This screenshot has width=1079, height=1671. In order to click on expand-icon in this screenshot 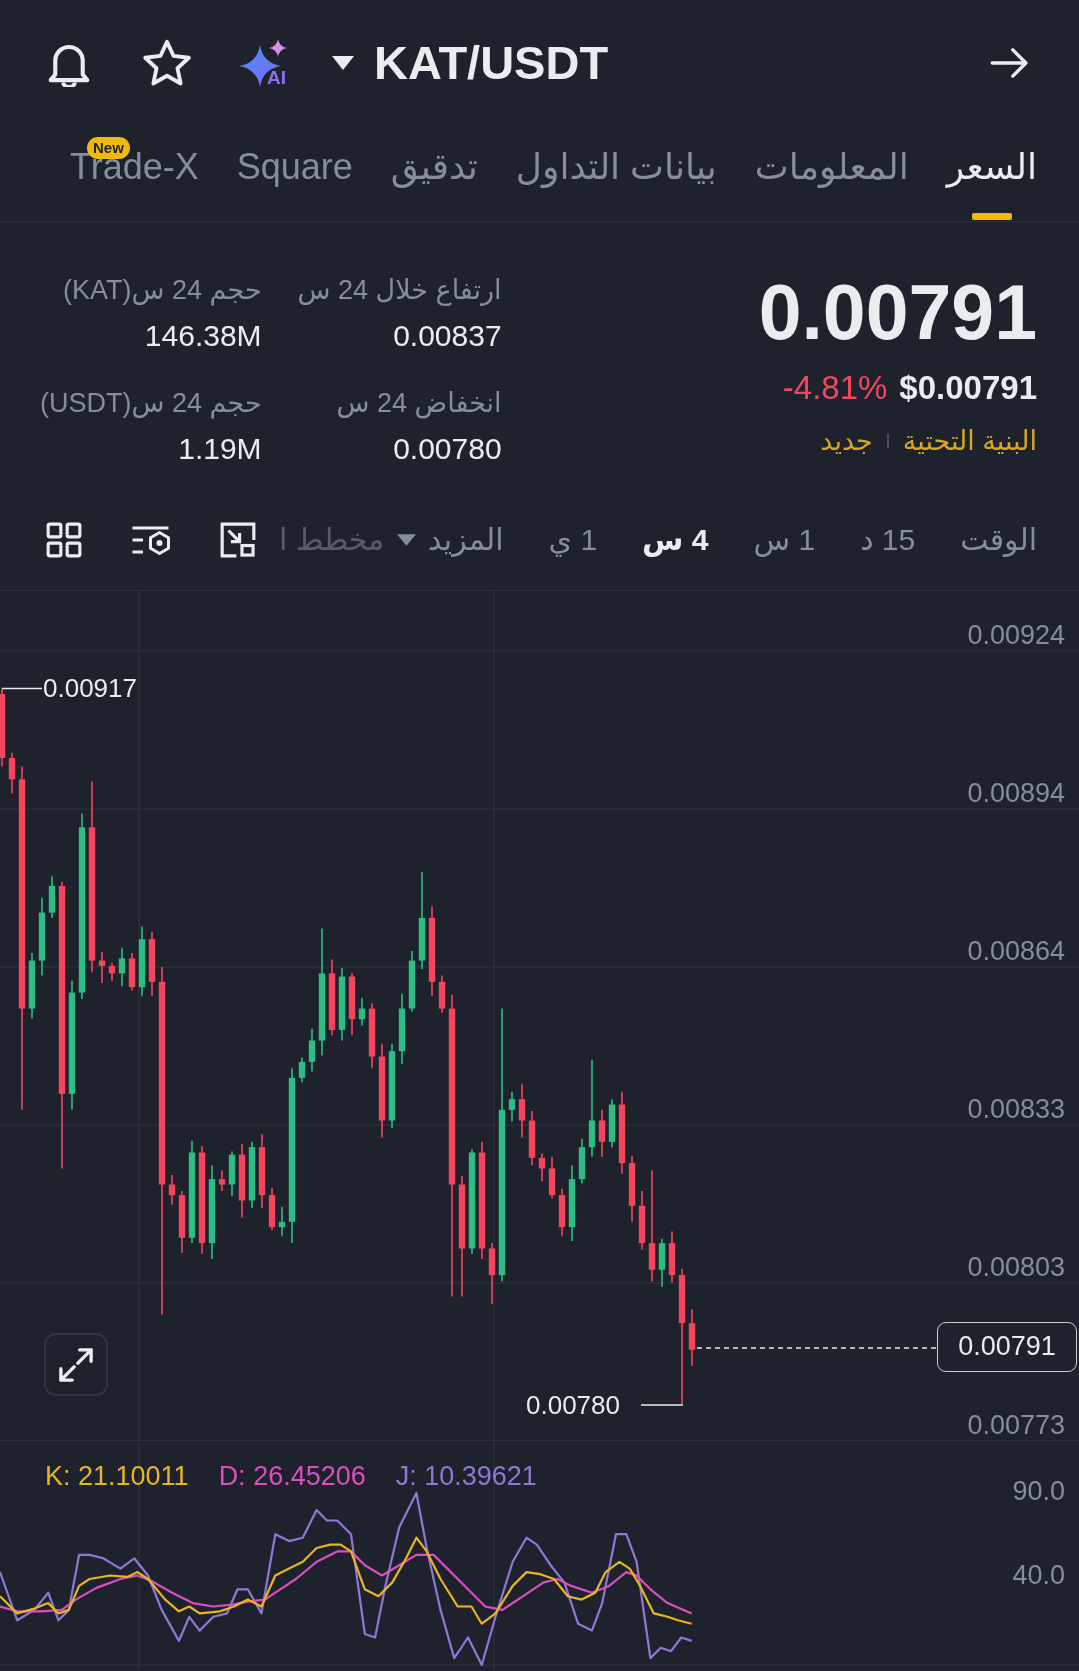, I will do `click(76, 1364)`.